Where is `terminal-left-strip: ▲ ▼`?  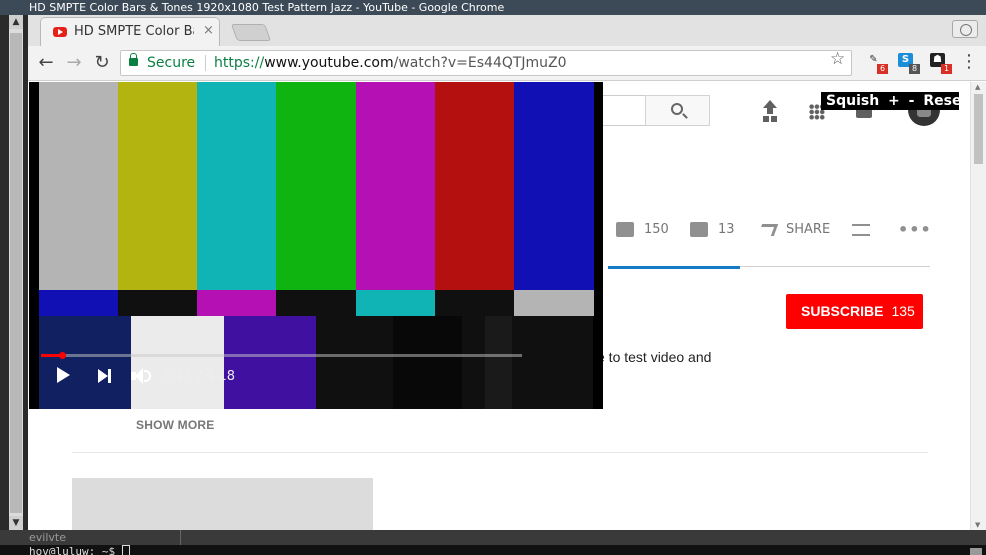 terminal-left-strip: ▲ ▼ is located at coordinates (14, 272).